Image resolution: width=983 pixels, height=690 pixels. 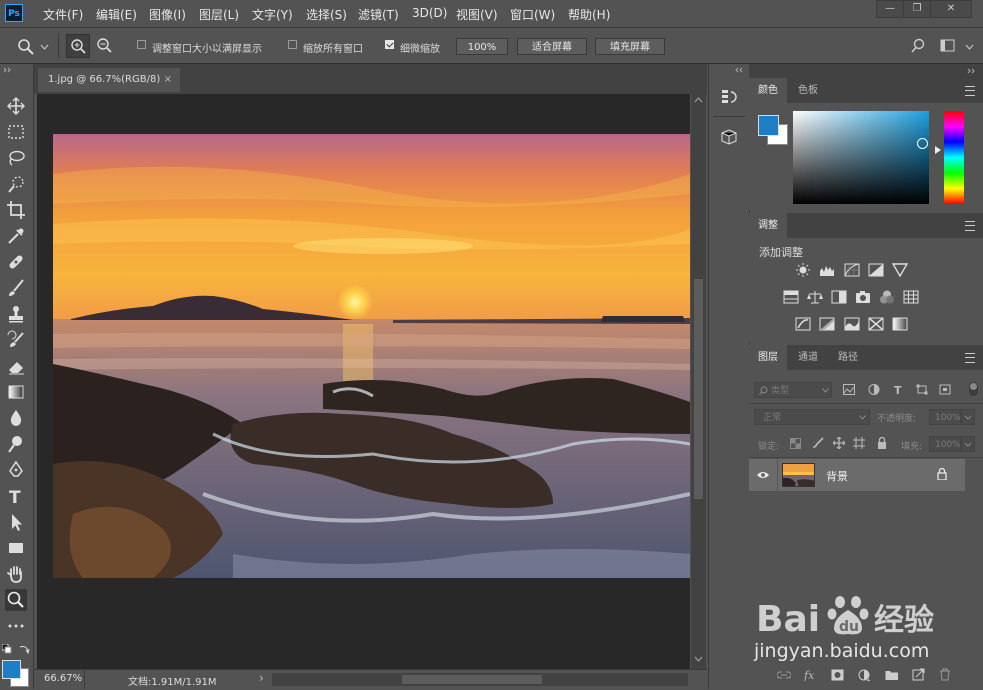 I want to click on threshold-icon, so click(x=852, y=324).